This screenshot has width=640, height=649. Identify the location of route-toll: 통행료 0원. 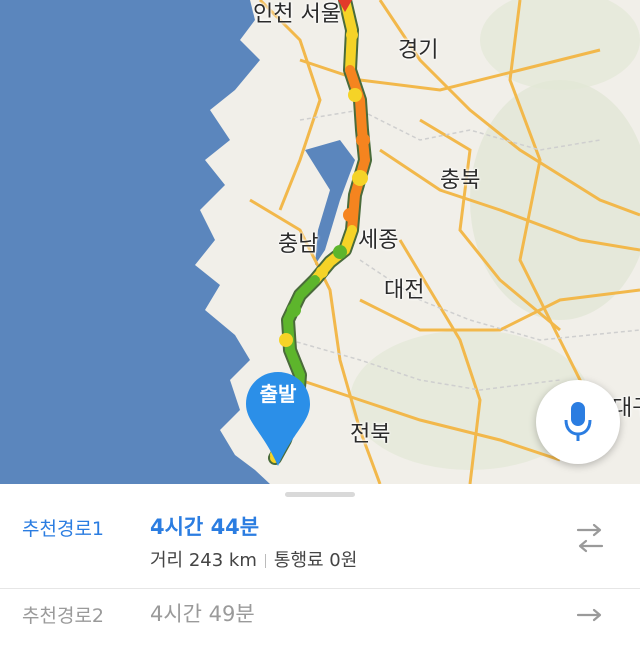
(315, 560).